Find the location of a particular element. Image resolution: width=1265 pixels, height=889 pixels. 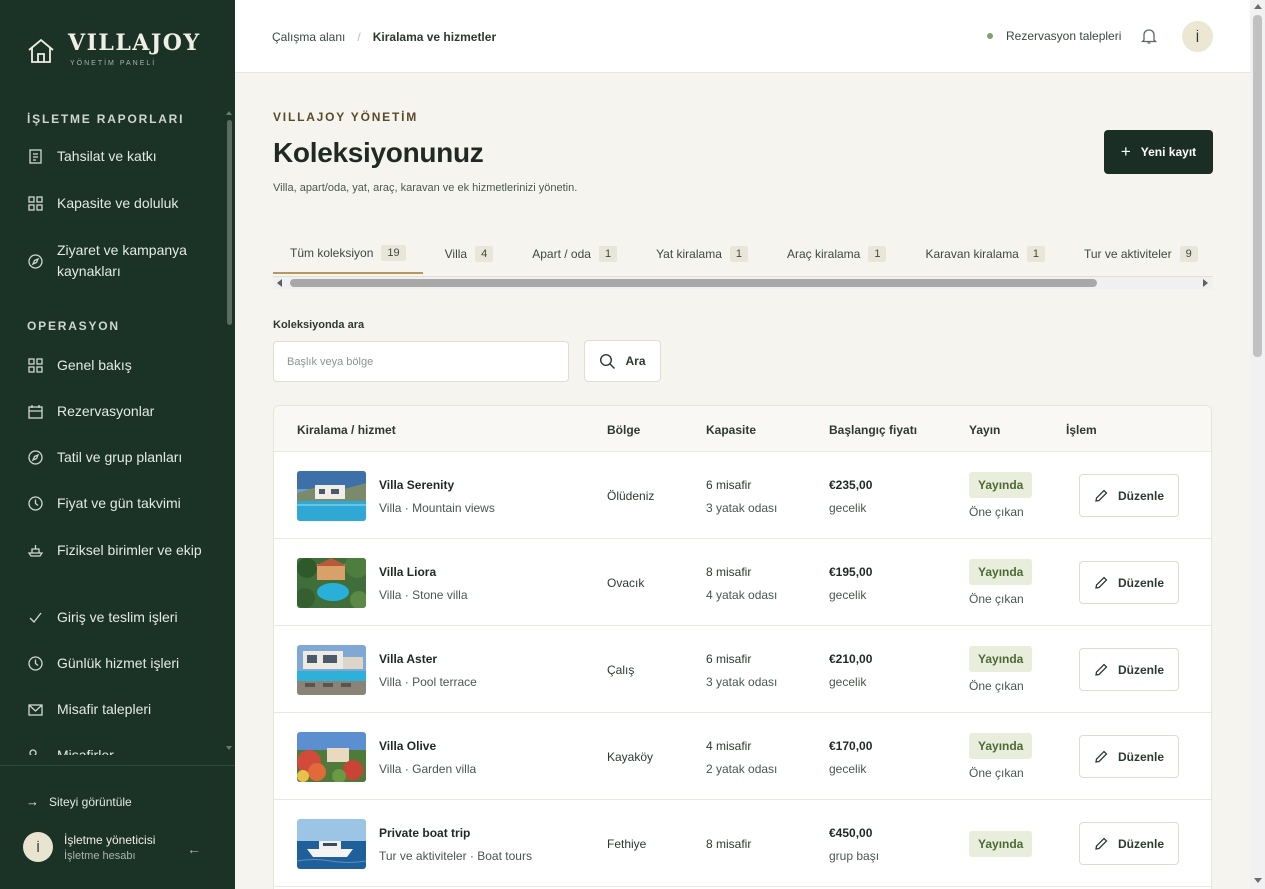

breadcrumb: Çalışma alanı / Kiralama ve hizmetler is located at coordinates (384, 37).